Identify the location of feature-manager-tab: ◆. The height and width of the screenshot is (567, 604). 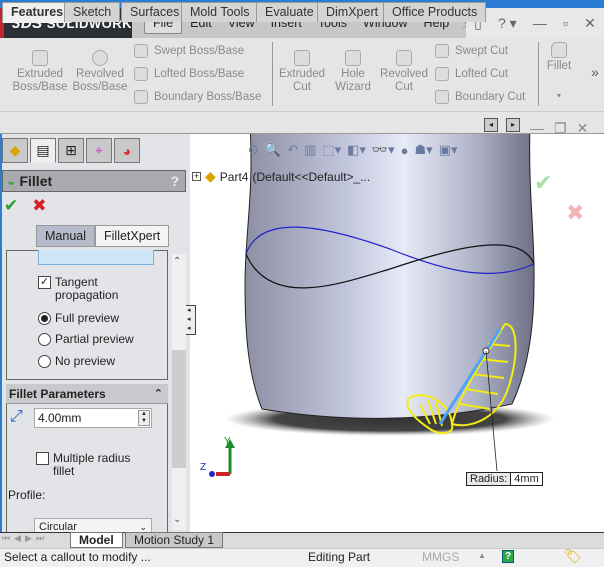
(15, 150).